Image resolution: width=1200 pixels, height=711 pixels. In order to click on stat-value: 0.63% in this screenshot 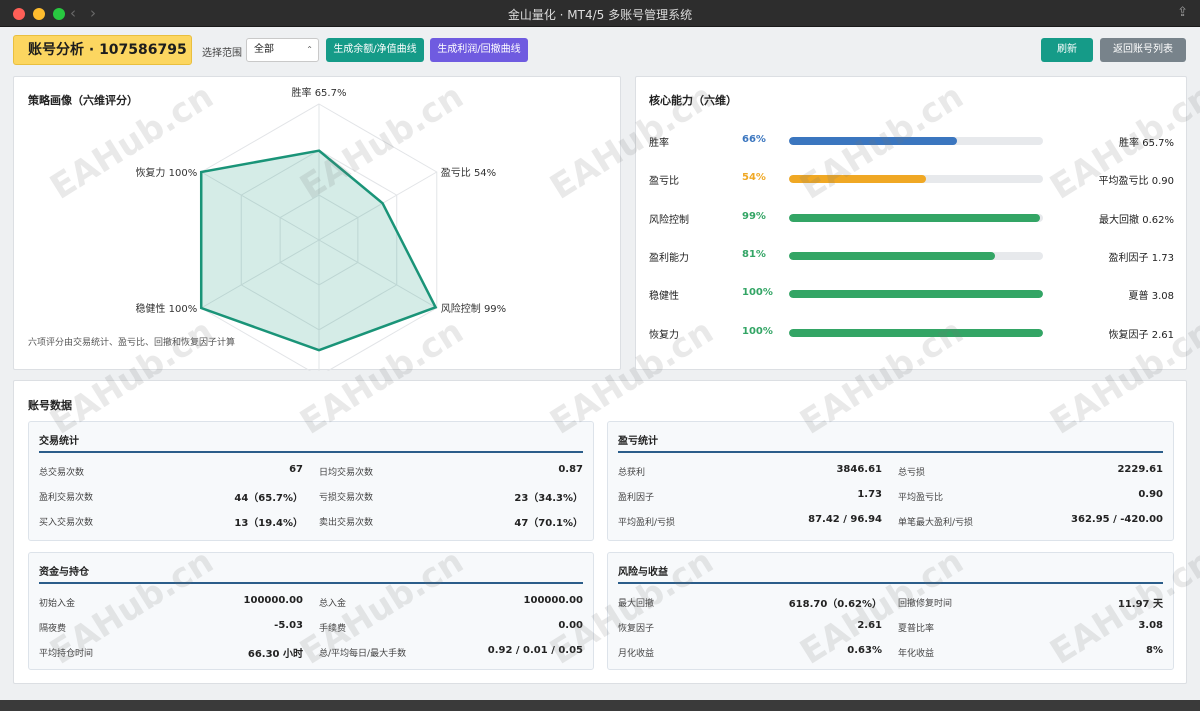, I will do `click(864, 650)`.